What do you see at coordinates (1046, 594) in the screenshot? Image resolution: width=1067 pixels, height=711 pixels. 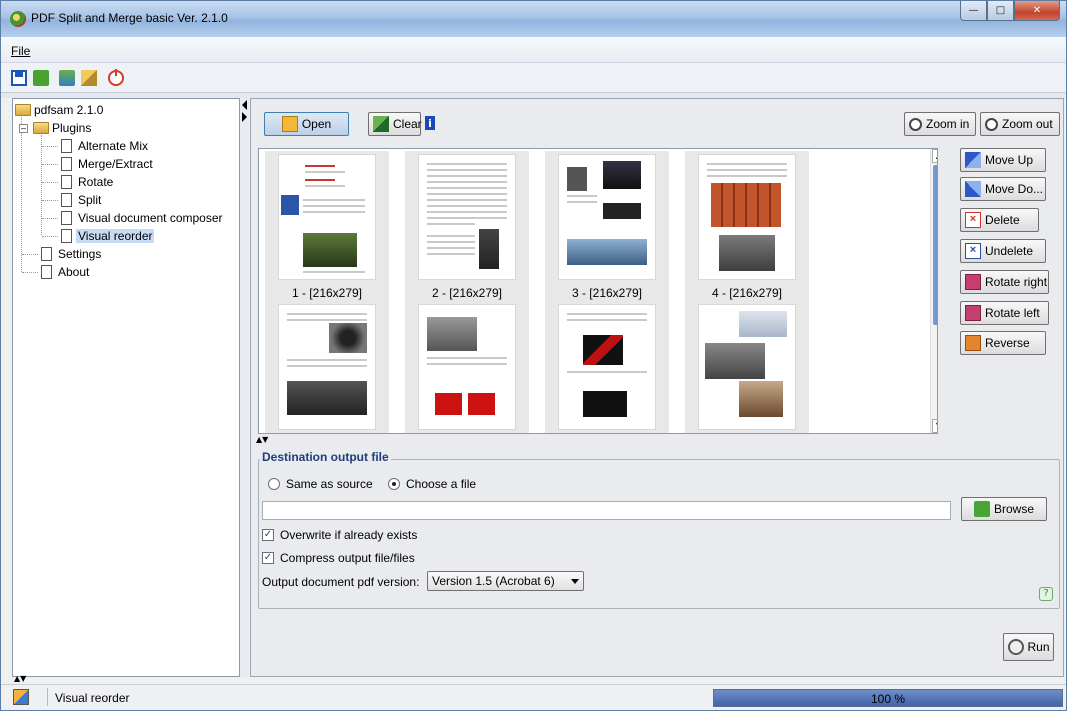 I see `help-icon: ?` at bounding box center [1046, 594].